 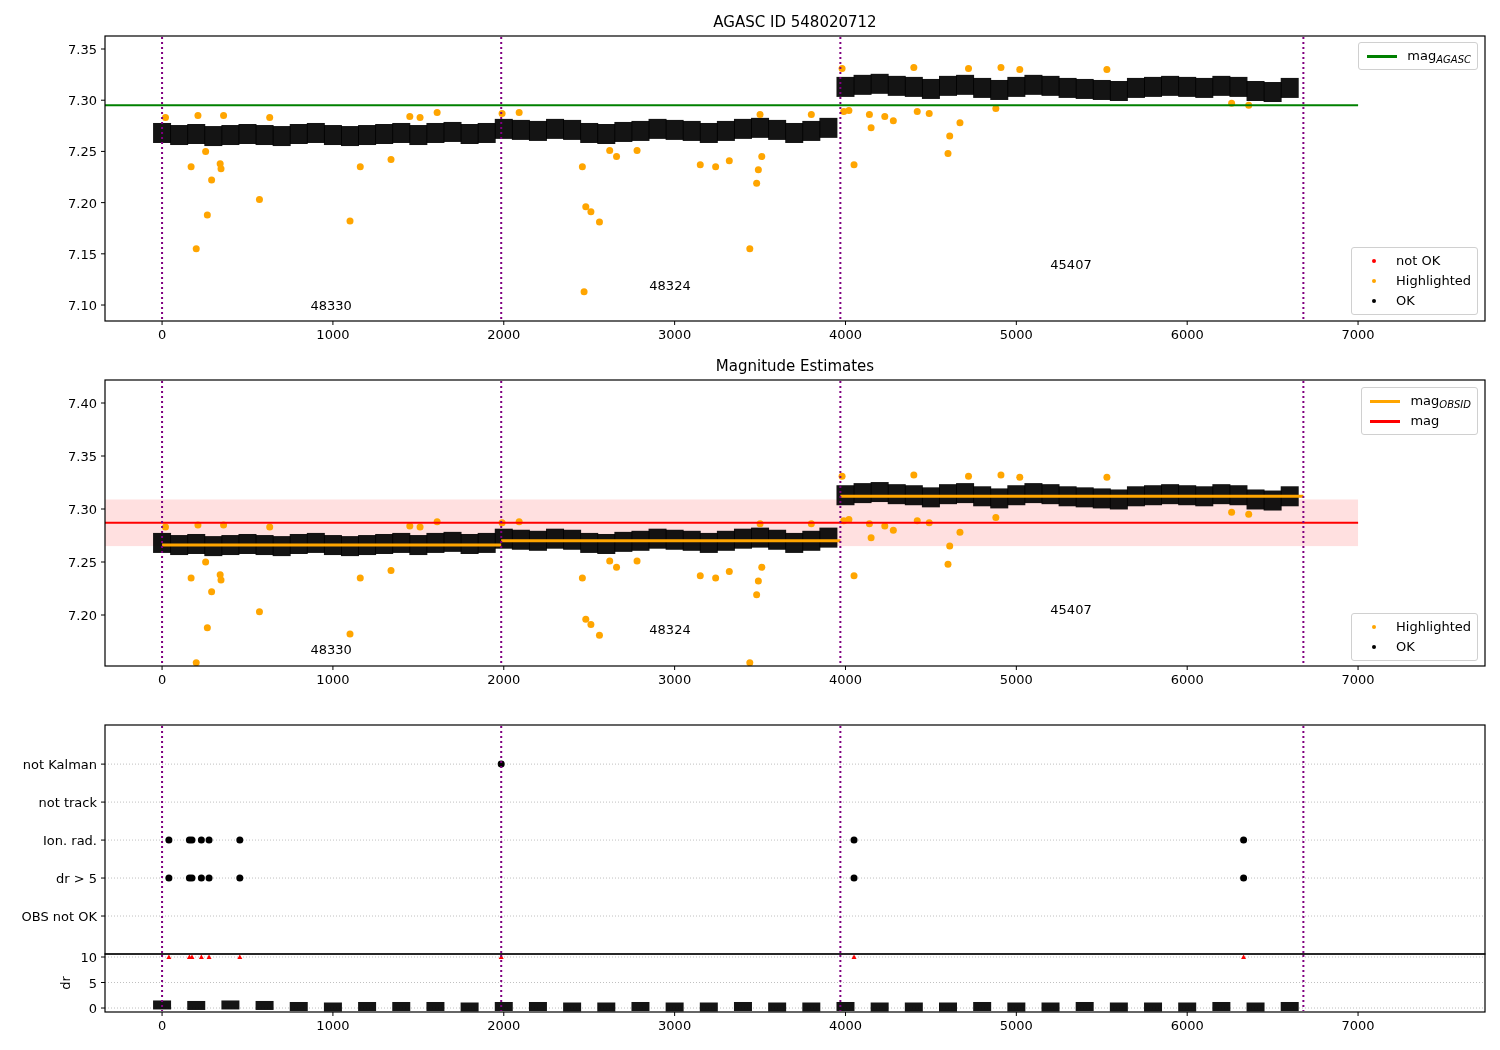 What do you see at coordinates (59, 765) in the screenshot?
I see `tick-label: not Kalman` at bounding box center [59, 765].